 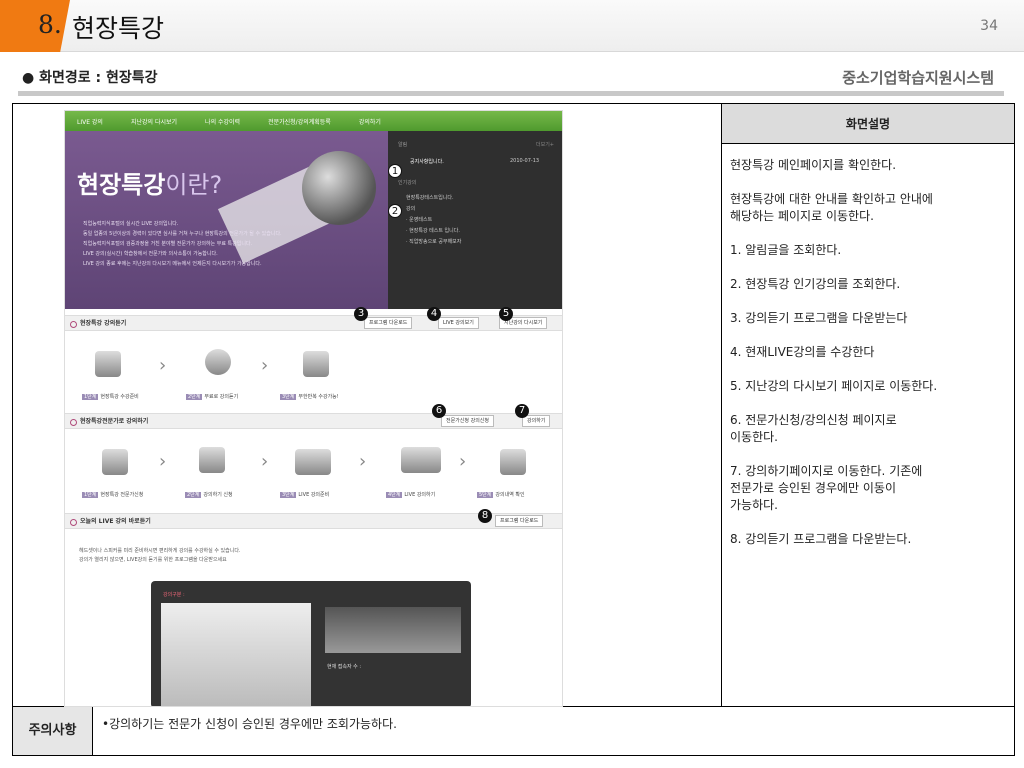 I want to click on video-screen, so click(x=236, y=654).